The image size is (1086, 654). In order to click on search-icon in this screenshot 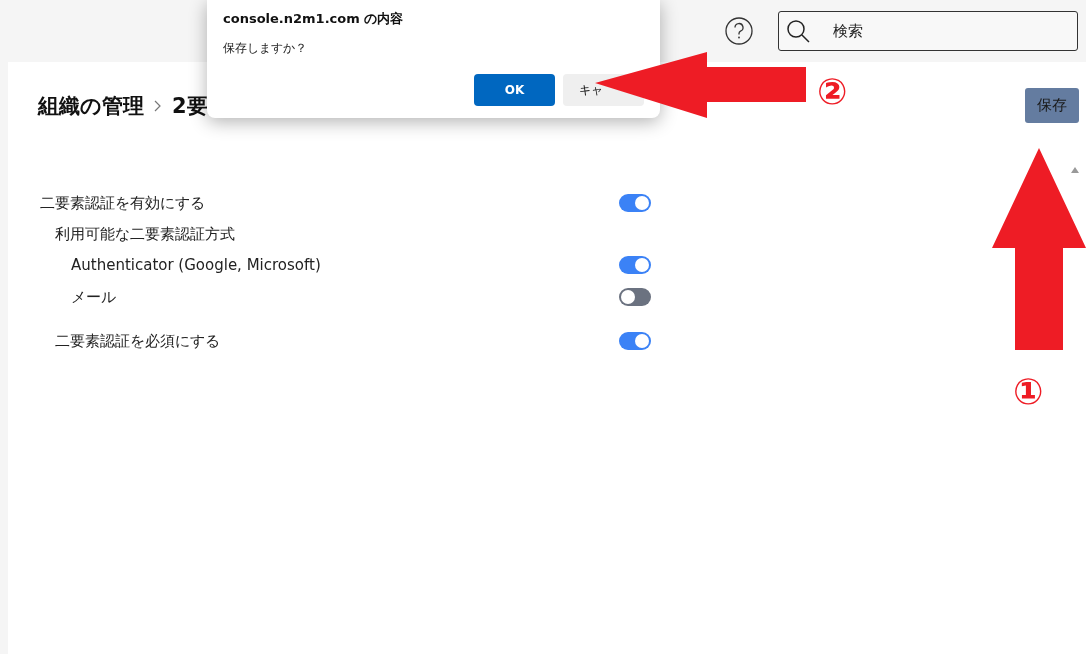, I will do `click(798, 31)`.